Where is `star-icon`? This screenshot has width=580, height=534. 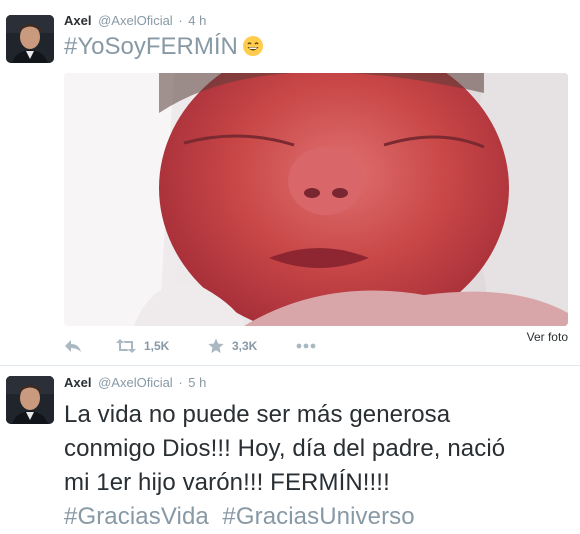
star-icon is located at coordinates (216, 346).